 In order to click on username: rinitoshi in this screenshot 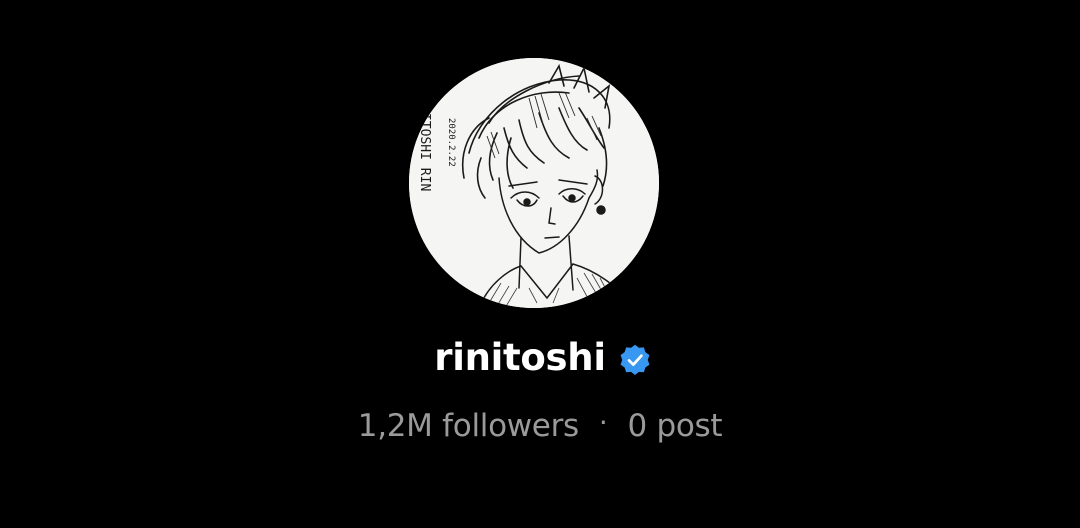, I will do `click(520, 357)`.